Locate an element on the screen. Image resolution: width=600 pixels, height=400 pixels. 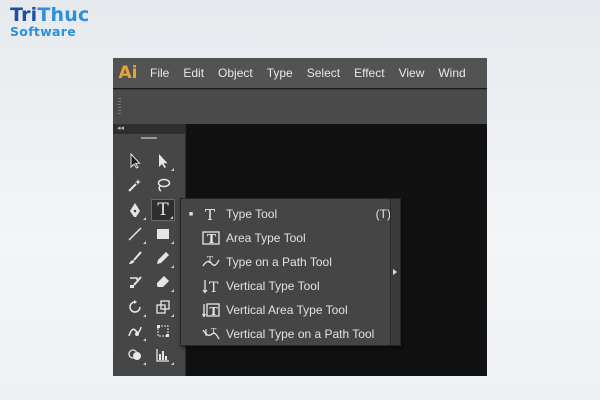
type-on-path-icon: T is located at coordinates (211, 262).